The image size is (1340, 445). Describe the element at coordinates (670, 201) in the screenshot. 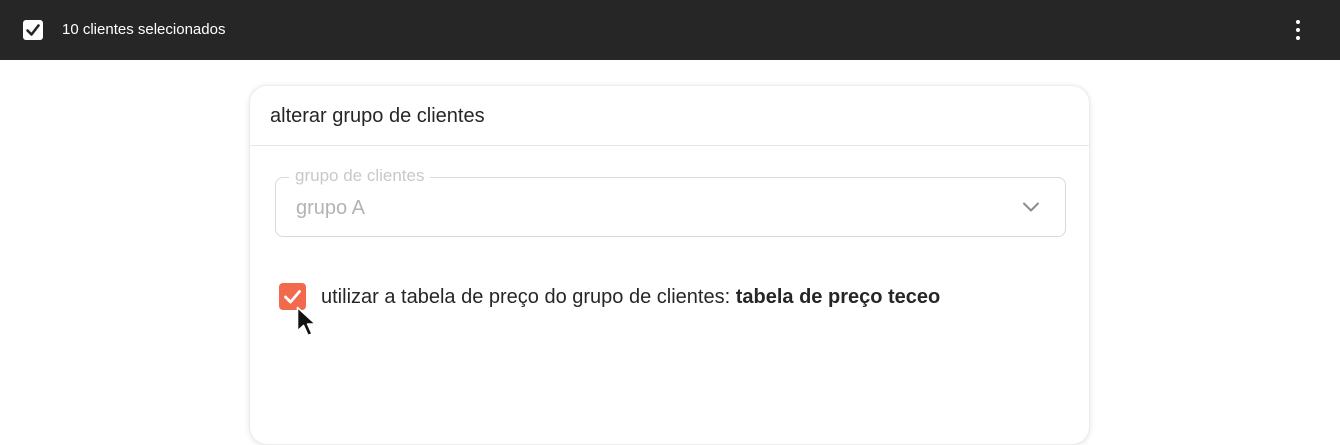

I see `client-group-select: grupo de clientes grupo A` at that location.